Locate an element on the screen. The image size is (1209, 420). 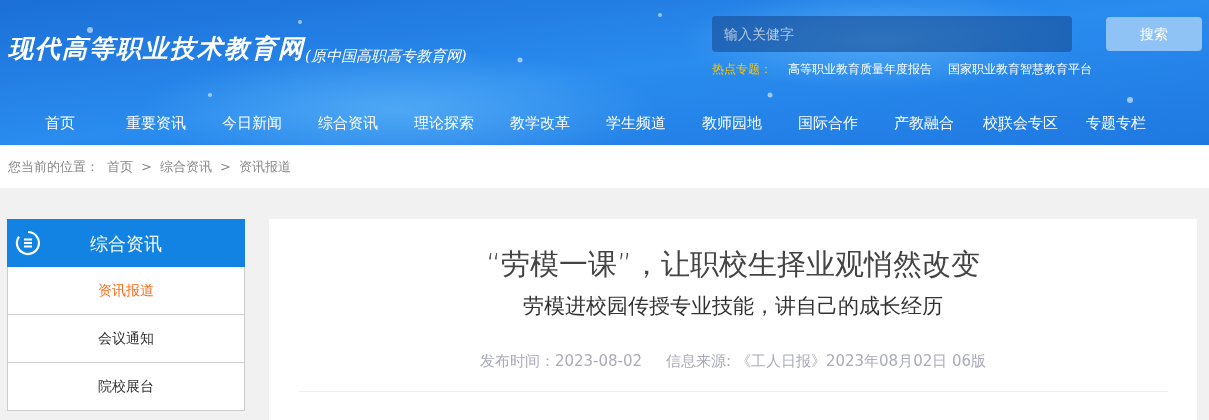
article-subtitle: 劳模进校园传授专业技能，讲自己的成长经历 is located at coordinates (733, 306).